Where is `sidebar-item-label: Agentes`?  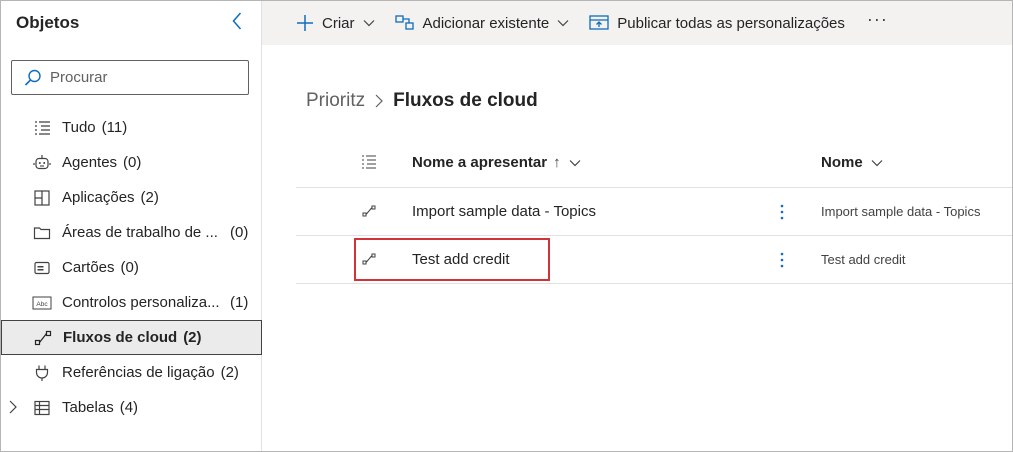
sidebar-item-label: Agentes is located at coordinates (90, 162).